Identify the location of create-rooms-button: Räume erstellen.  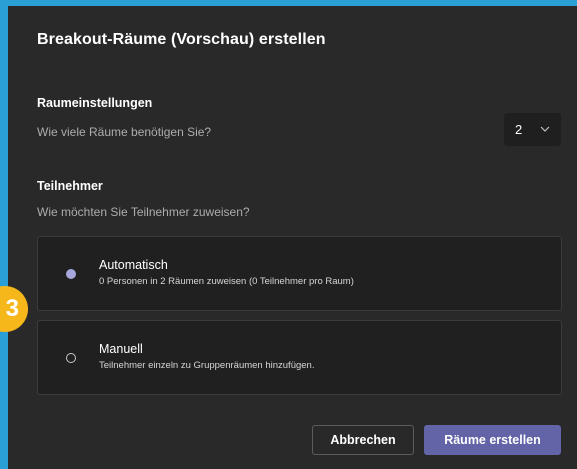
(492, 440).